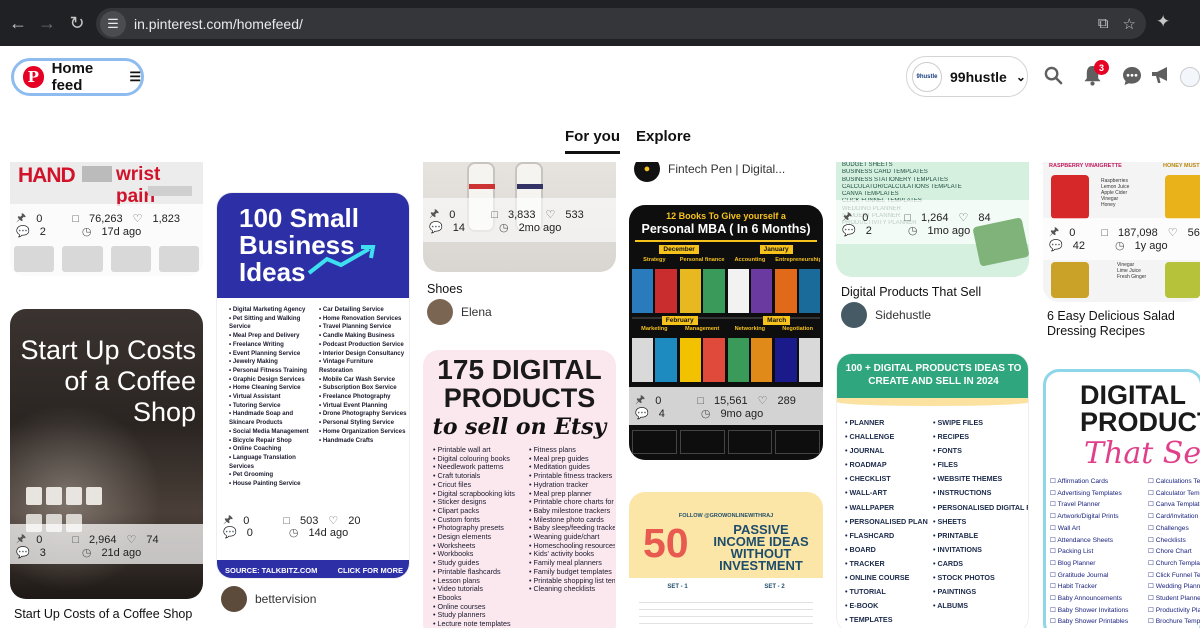 This screenshot has height=628, width=1200. Describe the element at coordinates (730, 400) in the screenshot. I see `repin-count: 15,561` at that location.